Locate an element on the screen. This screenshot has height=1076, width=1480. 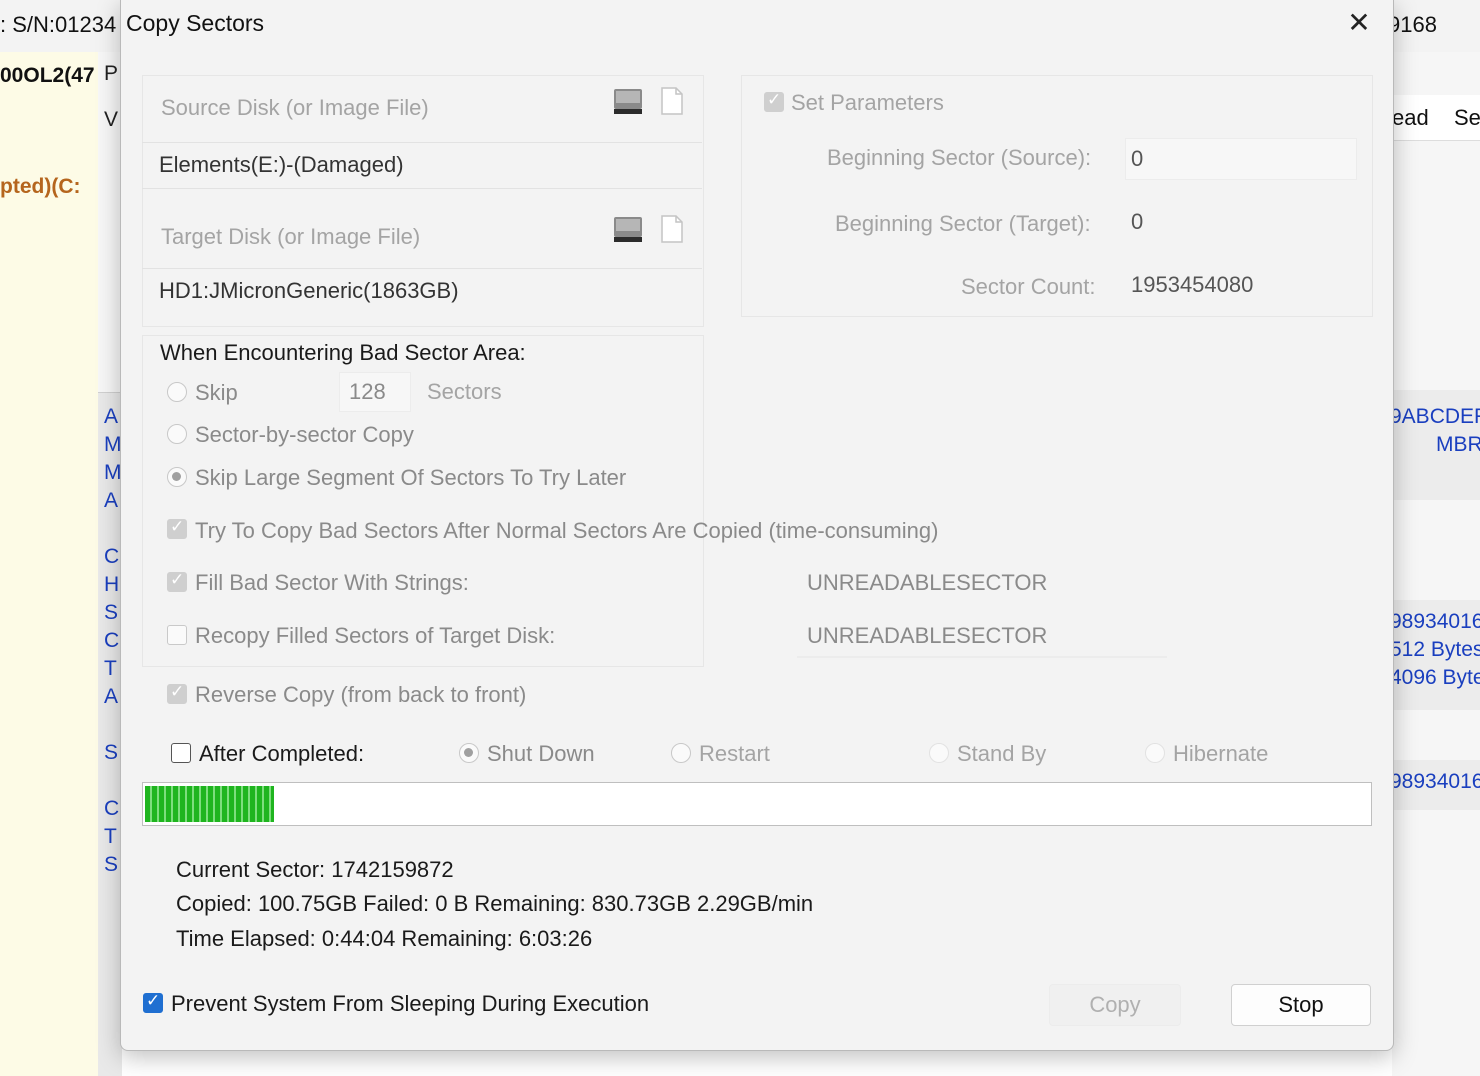
sector-by-sector-label: Sector-by-sector Copy is located at coordinates (304, 434).